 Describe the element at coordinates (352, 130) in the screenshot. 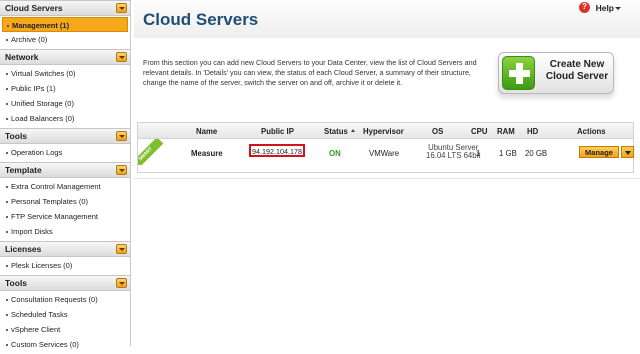

I see `sort-asc-icon` at that location.